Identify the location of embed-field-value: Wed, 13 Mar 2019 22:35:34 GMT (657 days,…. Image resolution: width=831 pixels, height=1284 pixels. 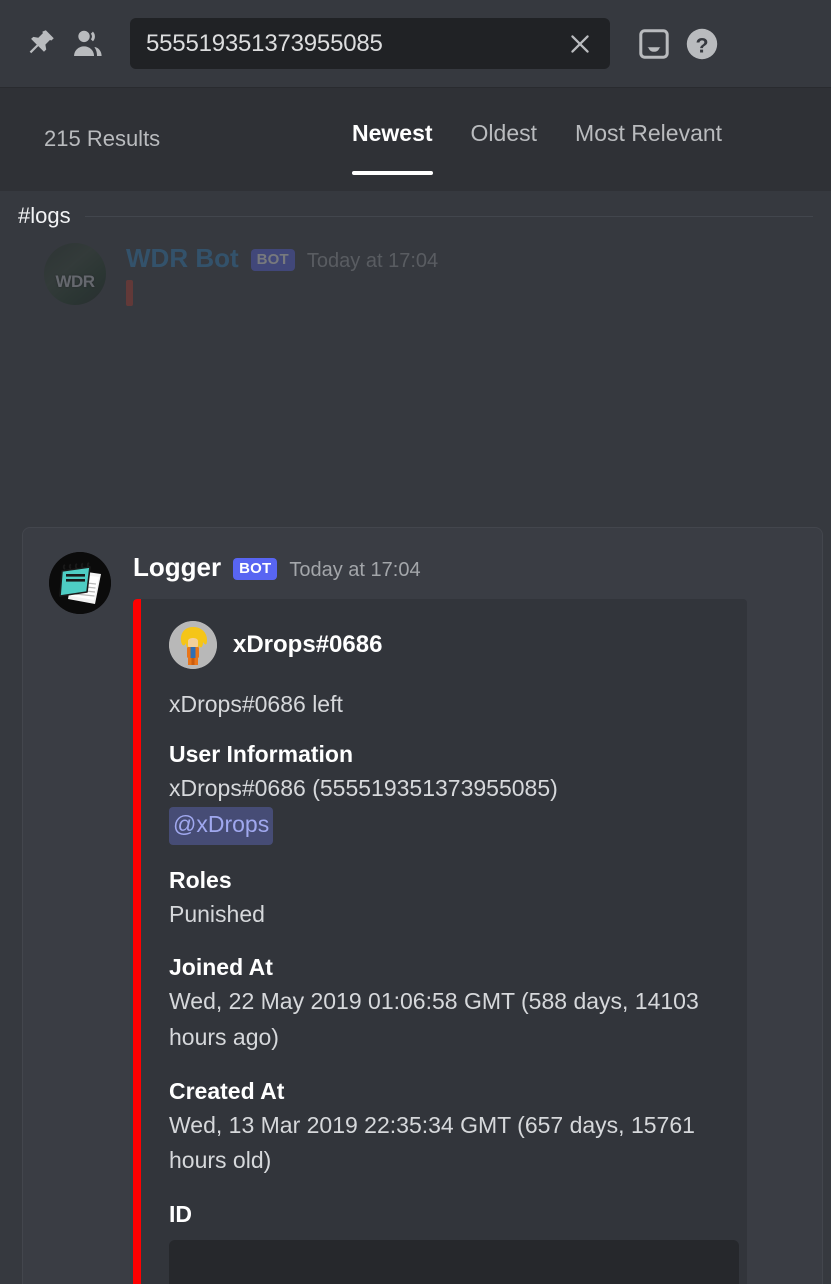
(432, 1142).